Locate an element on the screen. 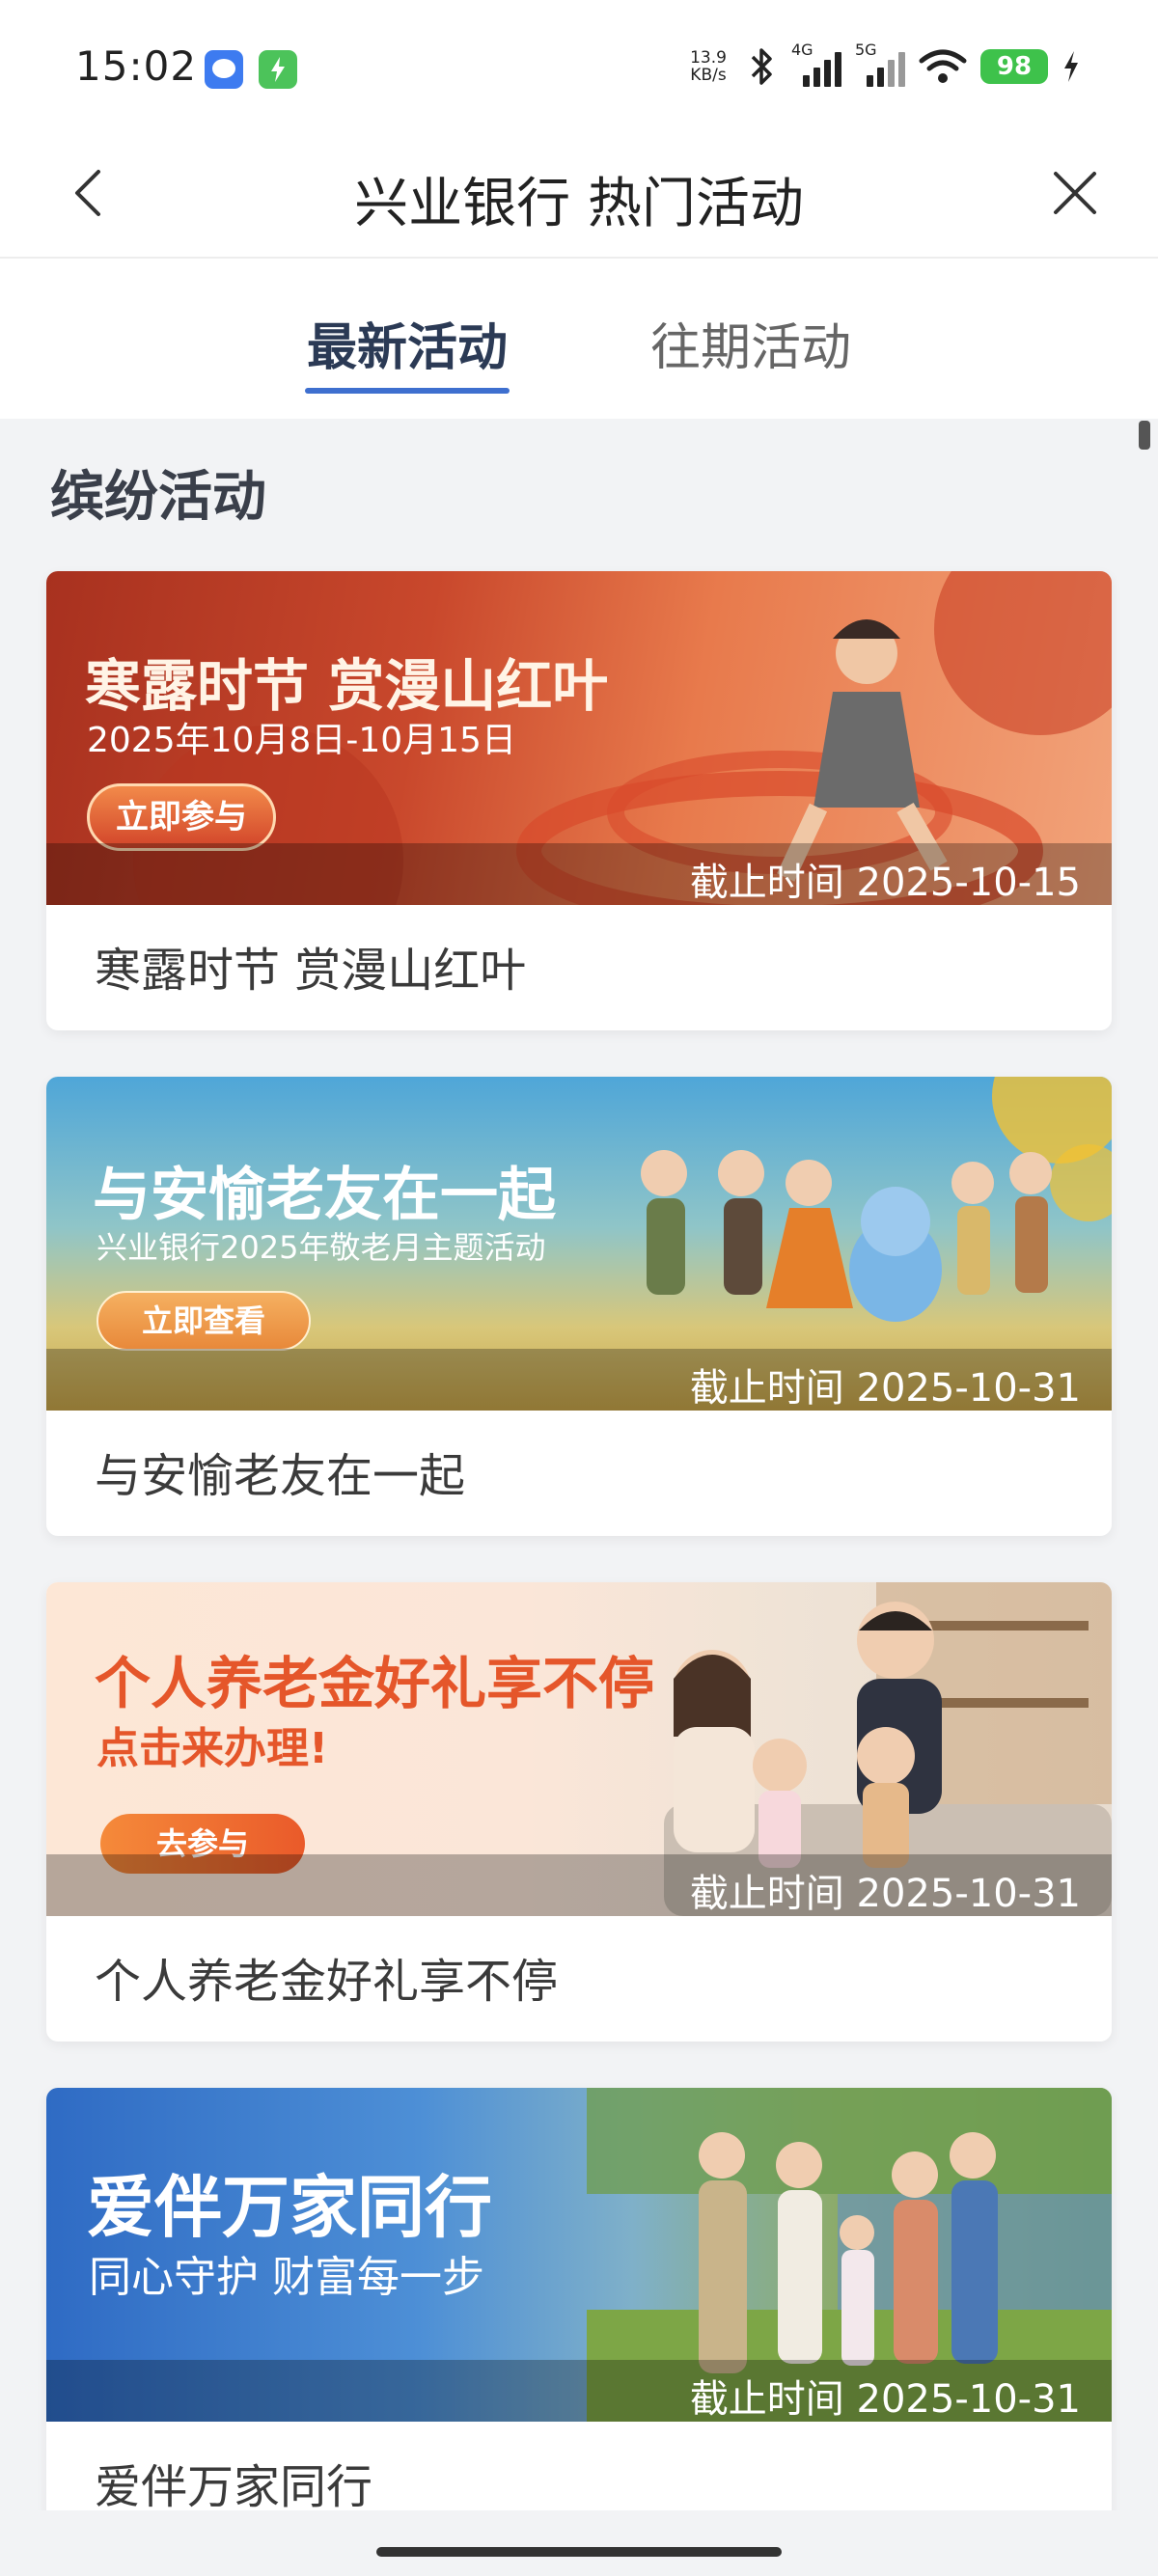 The width and height of the screenshot is (1158, 2576). net-speed-unit: KB/s is located at coordinates (708, 76).